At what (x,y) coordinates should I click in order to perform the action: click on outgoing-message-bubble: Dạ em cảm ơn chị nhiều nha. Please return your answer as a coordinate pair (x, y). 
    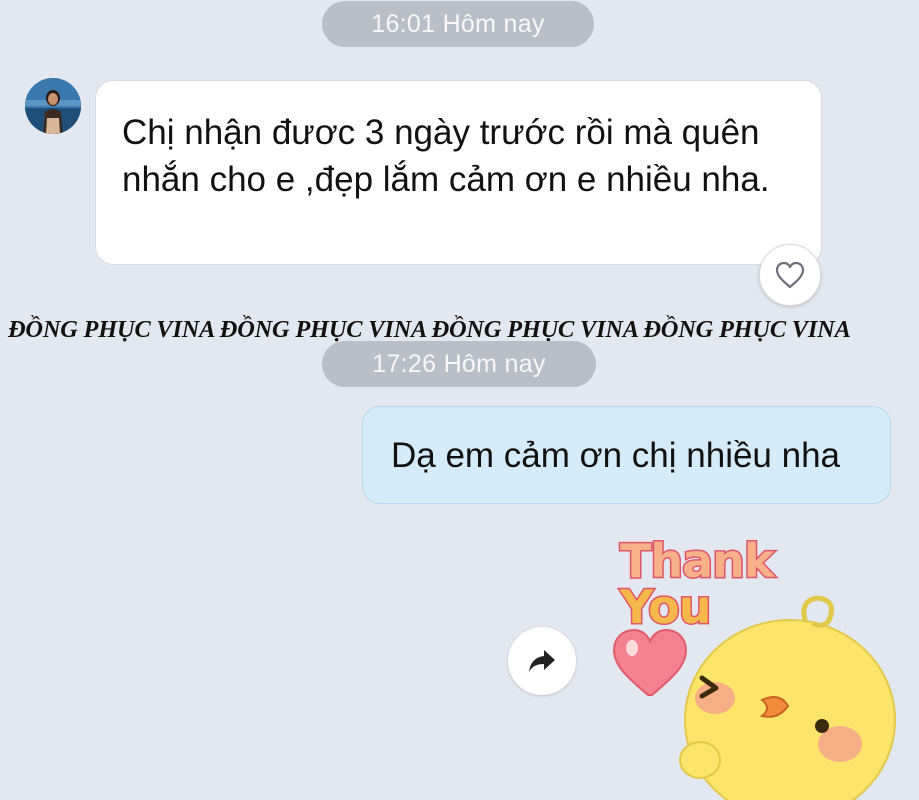
    Looking at the image, I should click on (626, 455).